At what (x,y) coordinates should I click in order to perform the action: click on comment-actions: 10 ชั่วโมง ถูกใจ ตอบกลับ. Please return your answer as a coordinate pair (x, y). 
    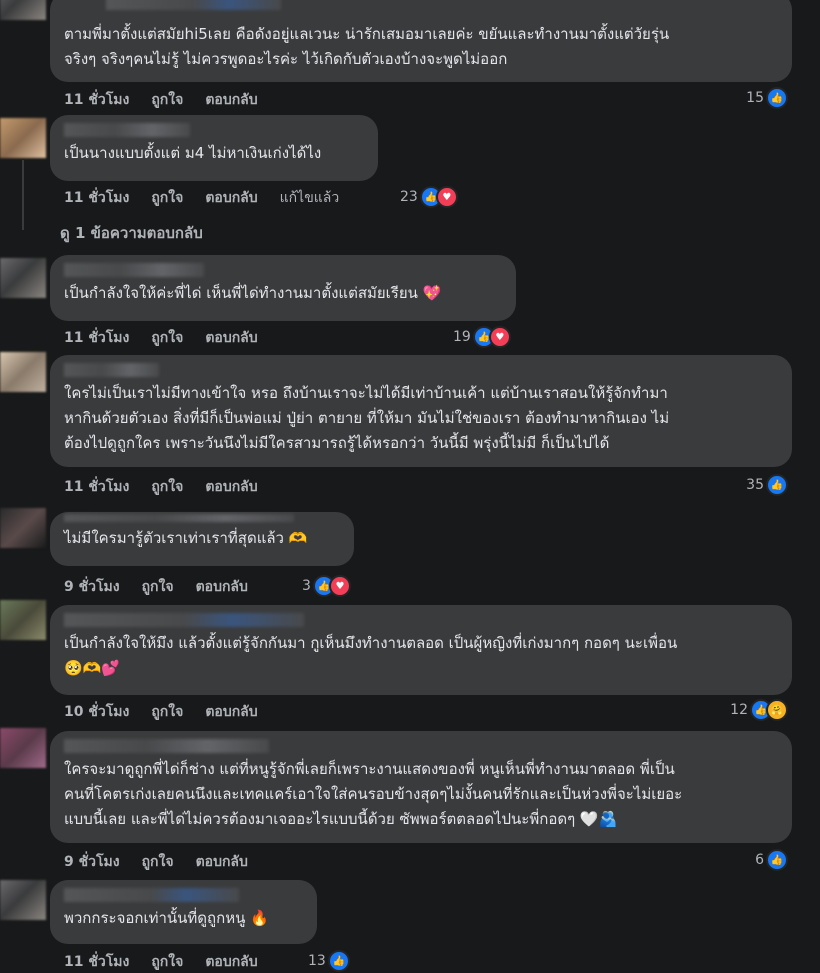
    Looking at the image, I should click on (161, 712).